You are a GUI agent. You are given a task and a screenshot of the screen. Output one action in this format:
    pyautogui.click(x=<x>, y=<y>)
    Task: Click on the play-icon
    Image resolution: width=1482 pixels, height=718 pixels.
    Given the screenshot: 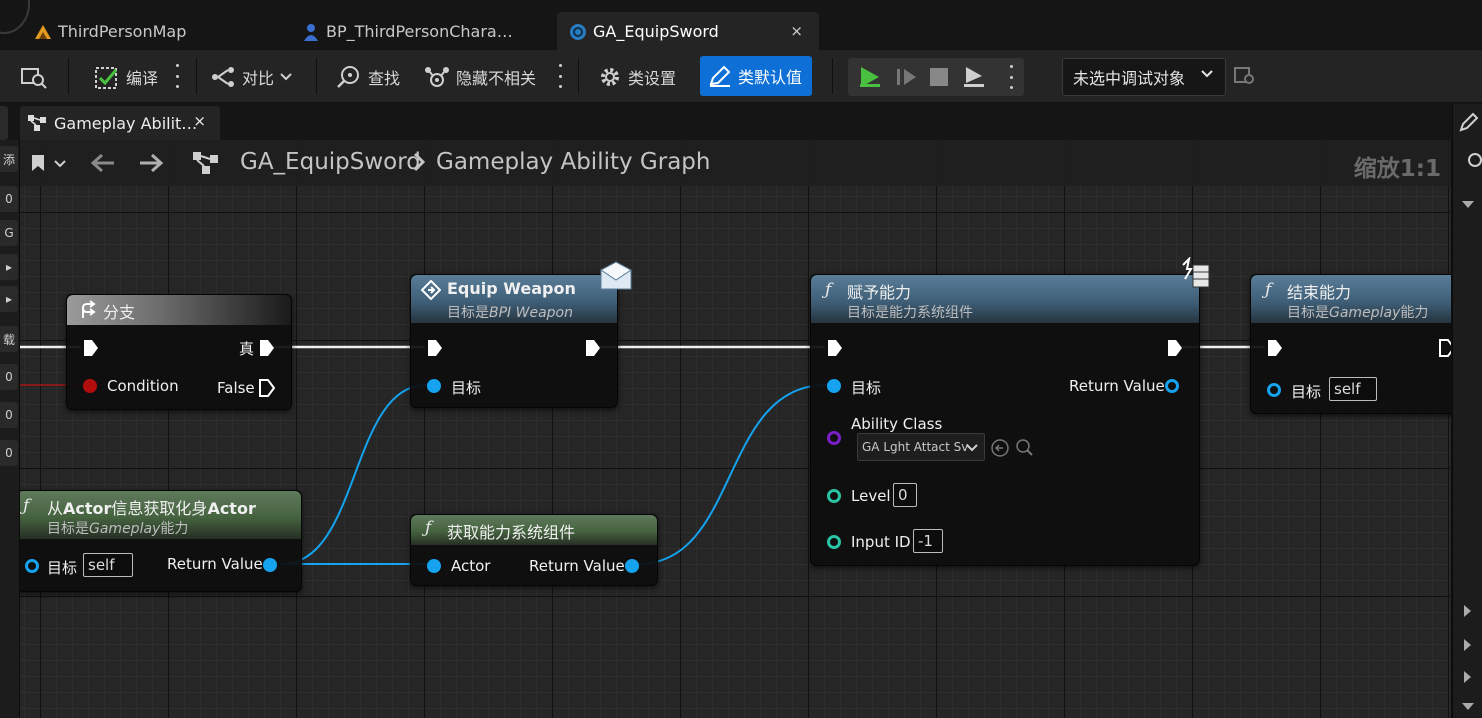 What is the action you would take?
    pyautogui.click(x=870, y=77)
    